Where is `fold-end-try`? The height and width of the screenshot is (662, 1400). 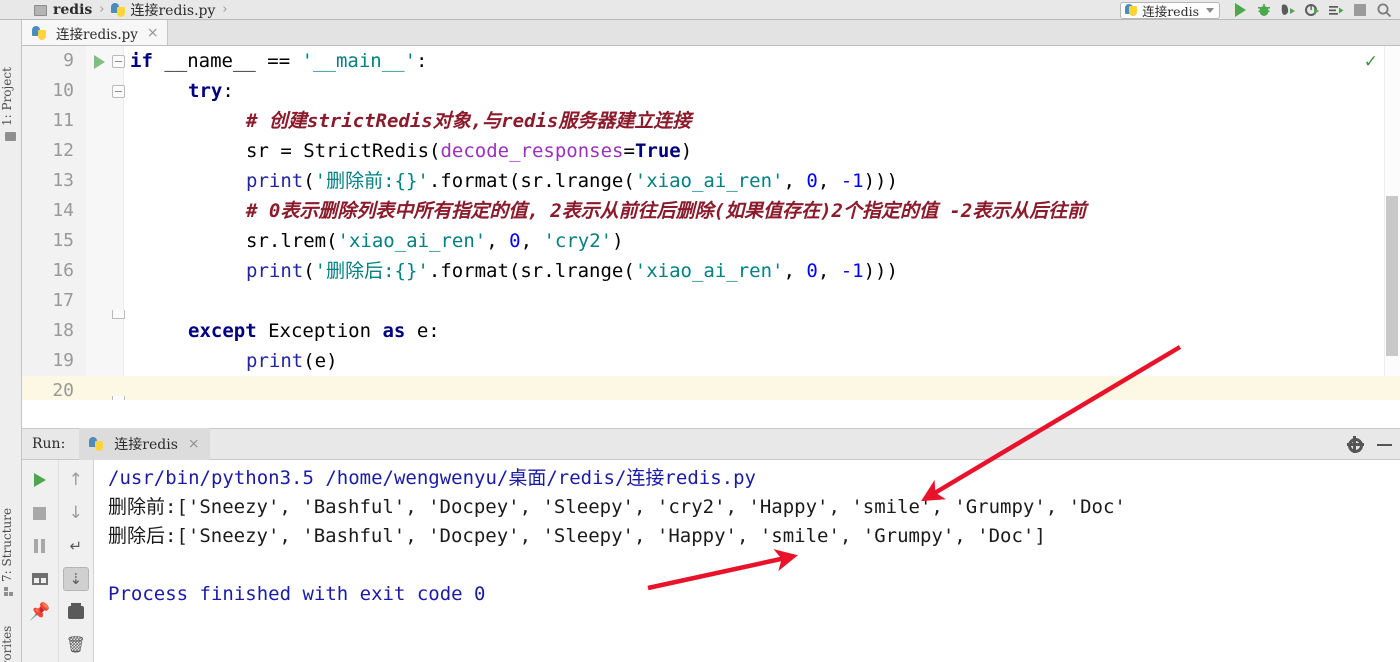 fold-end-try is located at coordinates (118, 314).